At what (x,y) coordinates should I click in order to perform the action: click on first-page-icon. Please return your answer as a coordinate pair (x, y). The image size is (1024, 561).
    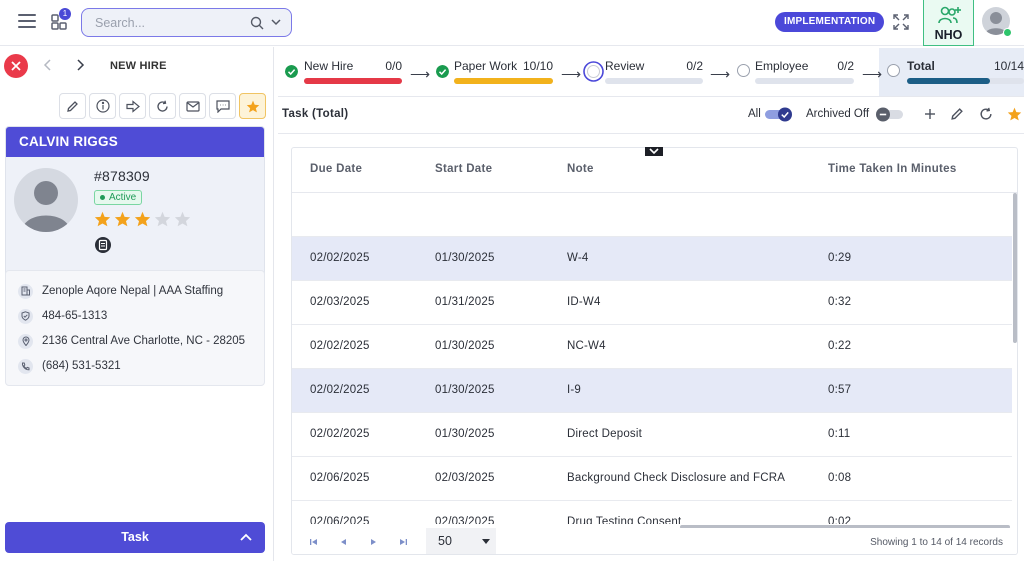
    Looking at the image, I should click on (314, 542).